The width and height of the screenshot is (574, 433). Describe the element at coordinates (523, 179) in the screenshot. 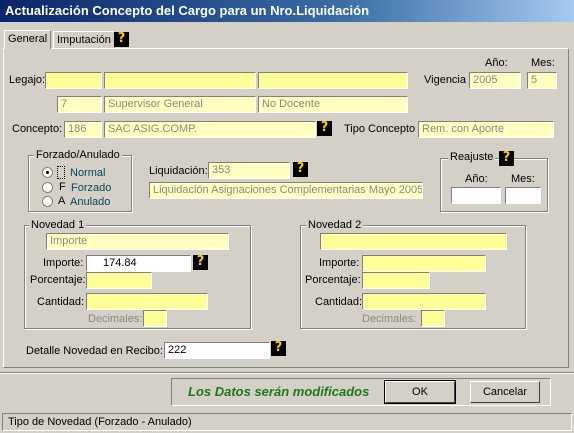

I see `reajuste-mes-label: Mes:` at that location.